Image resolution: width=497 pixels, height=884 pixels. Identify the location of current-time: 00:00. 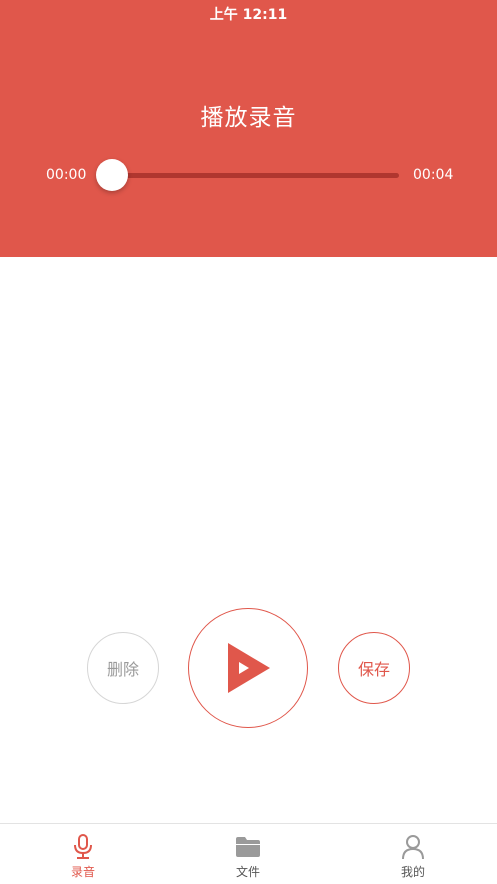
(66, 175).